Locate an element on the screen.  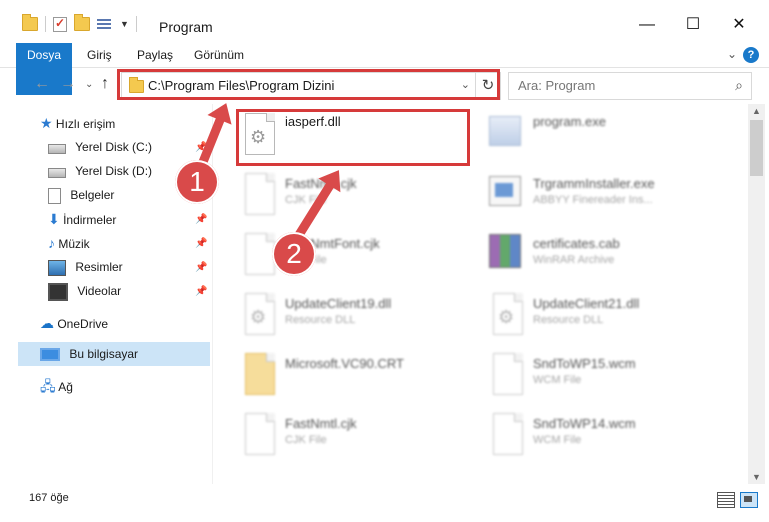
sidebar-item-label: Videolar is located at coordinates (99, 291).